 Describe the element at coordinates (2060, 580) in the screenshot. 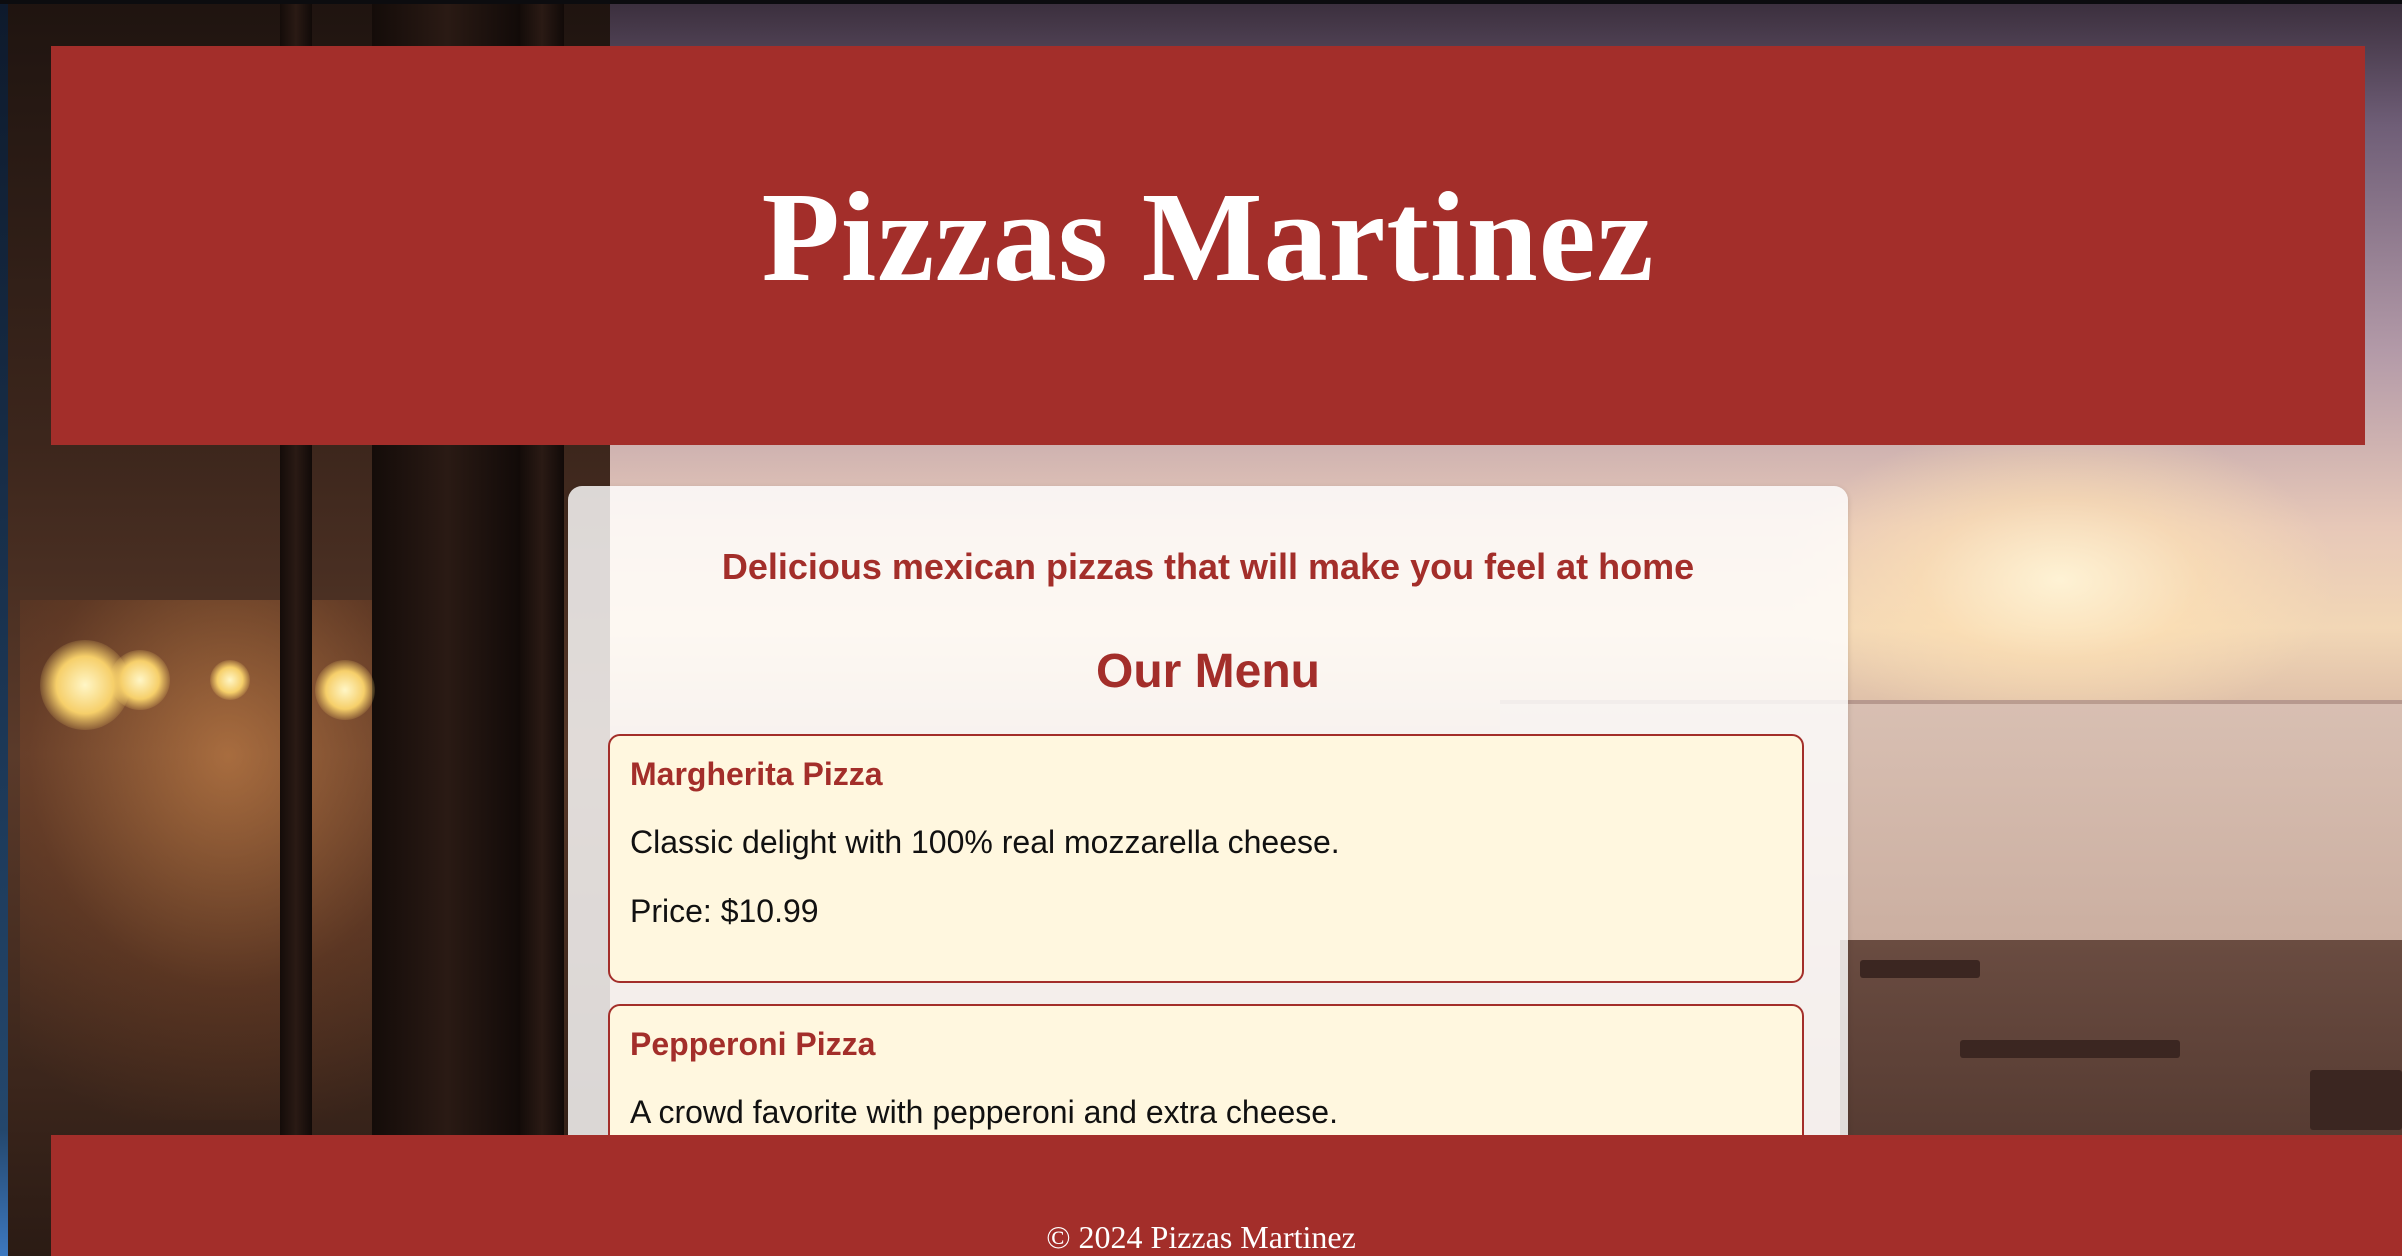

I see `sun-glow` at that location.